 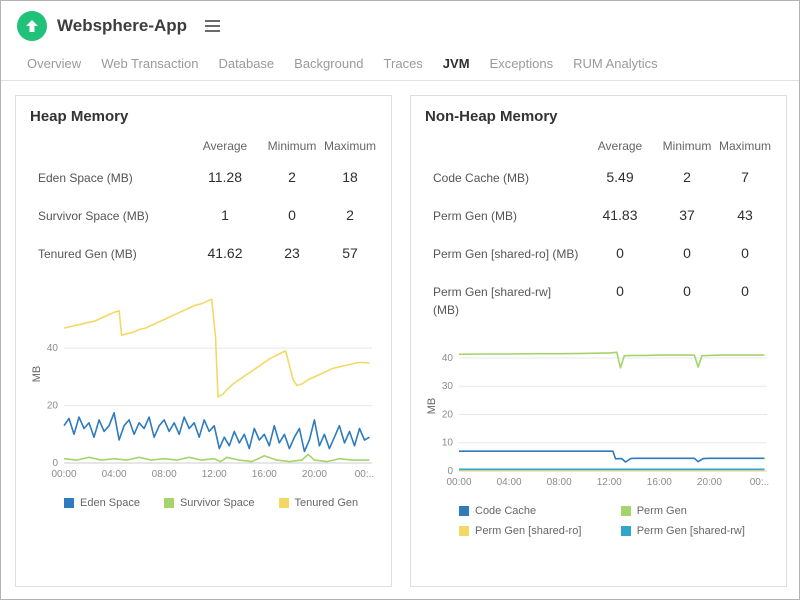 What do you see at coordinates (448, 386) in the screenshot?
I see `svg-text: 30` at bounding box center [448, 386].